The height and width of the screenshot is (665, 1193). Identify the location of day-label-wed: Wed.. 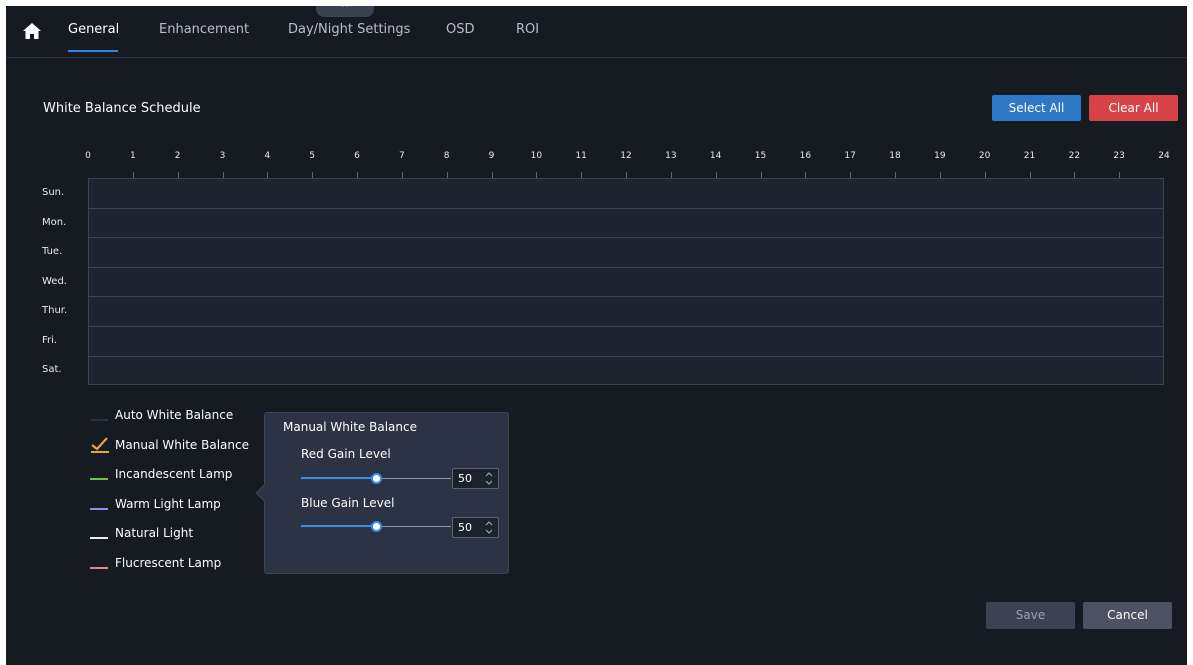
(54, 281).